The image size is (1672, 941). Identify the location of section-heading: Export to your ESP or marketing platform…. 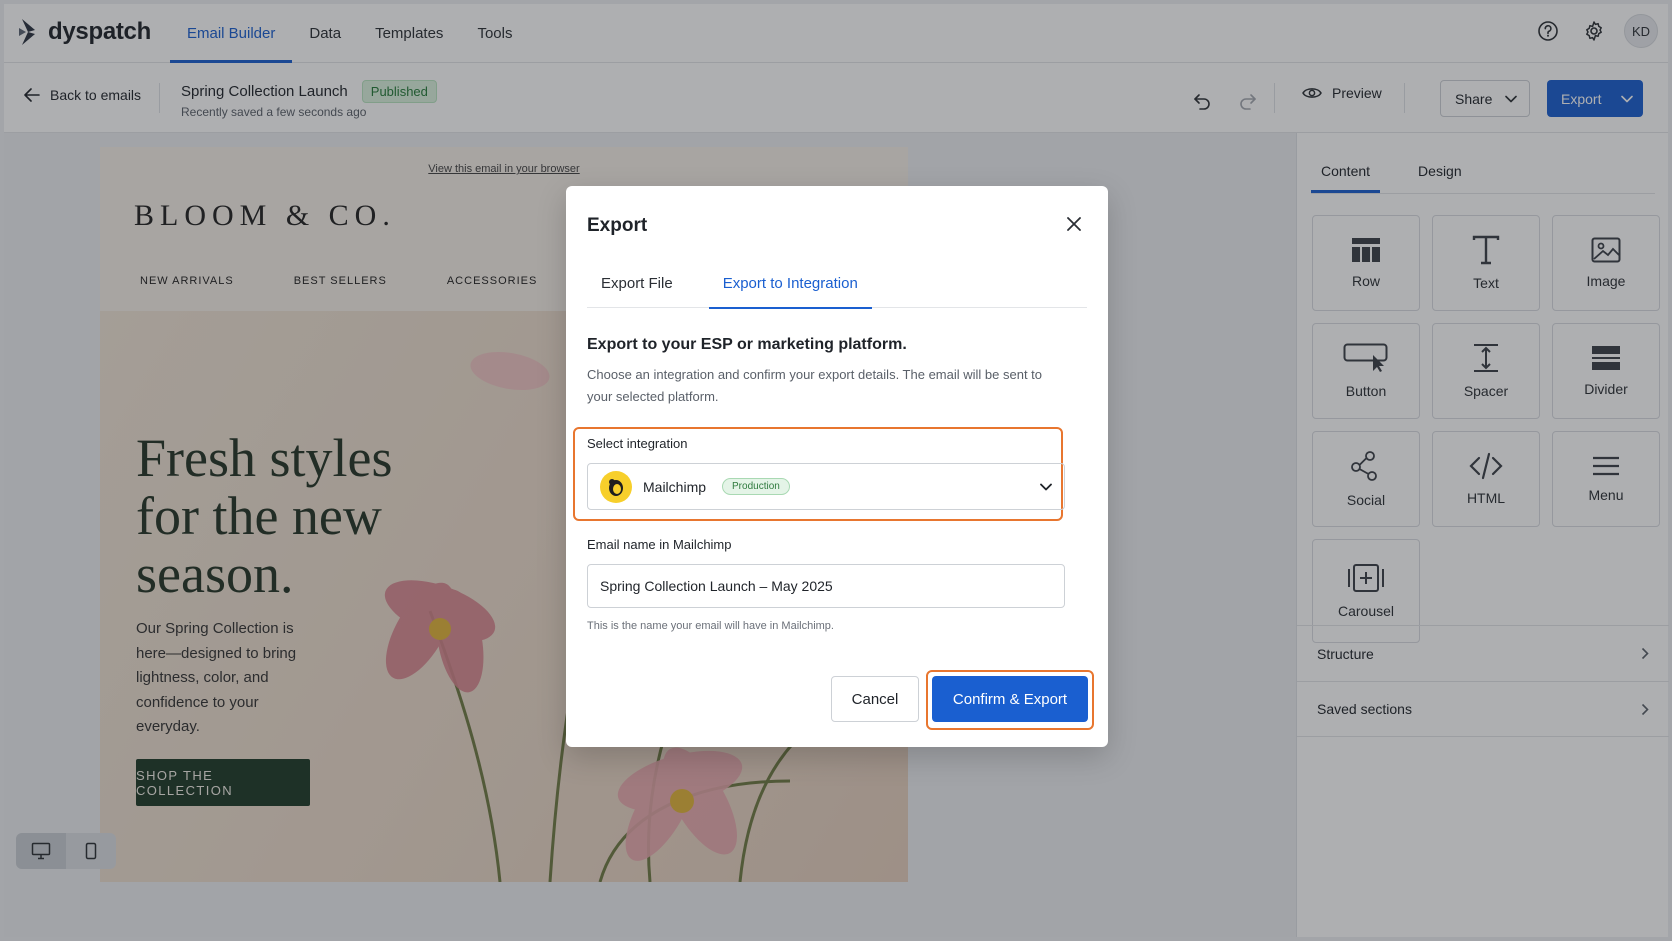
(747, 344).